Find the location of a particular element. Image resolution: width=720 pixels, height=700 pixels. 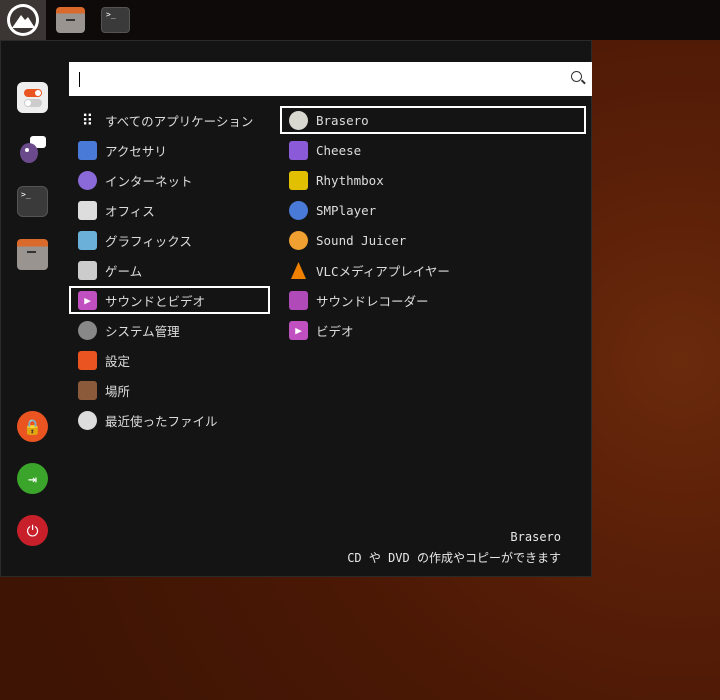

category-label: 場所 is located at coordinates (118, 391).